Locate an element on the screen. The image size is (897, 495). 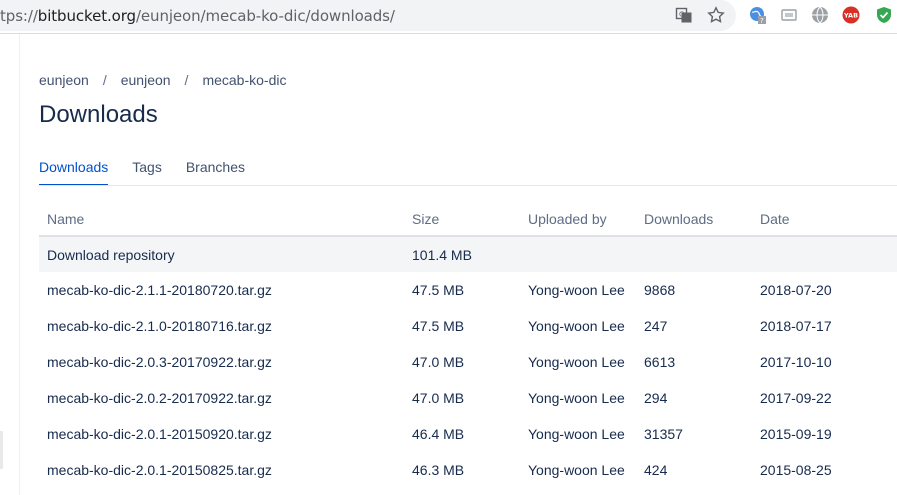
column-header-size: Size is located at coordinates (462, 219).